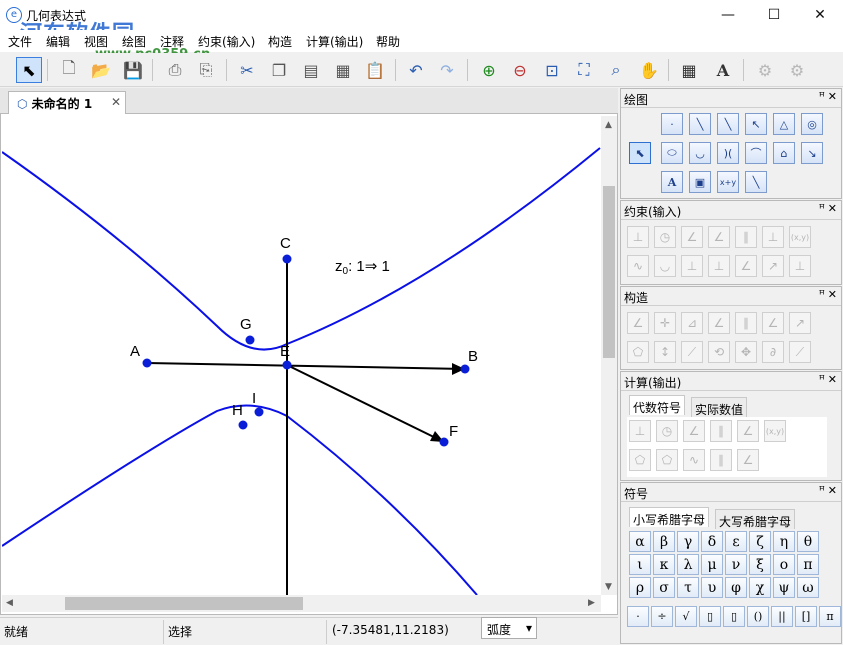 The image size is (843, 645). What do you see at coordinates (719, 352) in the screenshot?
I see `construct-dilate-icon: ⟲` at bounding box center [719, 352].